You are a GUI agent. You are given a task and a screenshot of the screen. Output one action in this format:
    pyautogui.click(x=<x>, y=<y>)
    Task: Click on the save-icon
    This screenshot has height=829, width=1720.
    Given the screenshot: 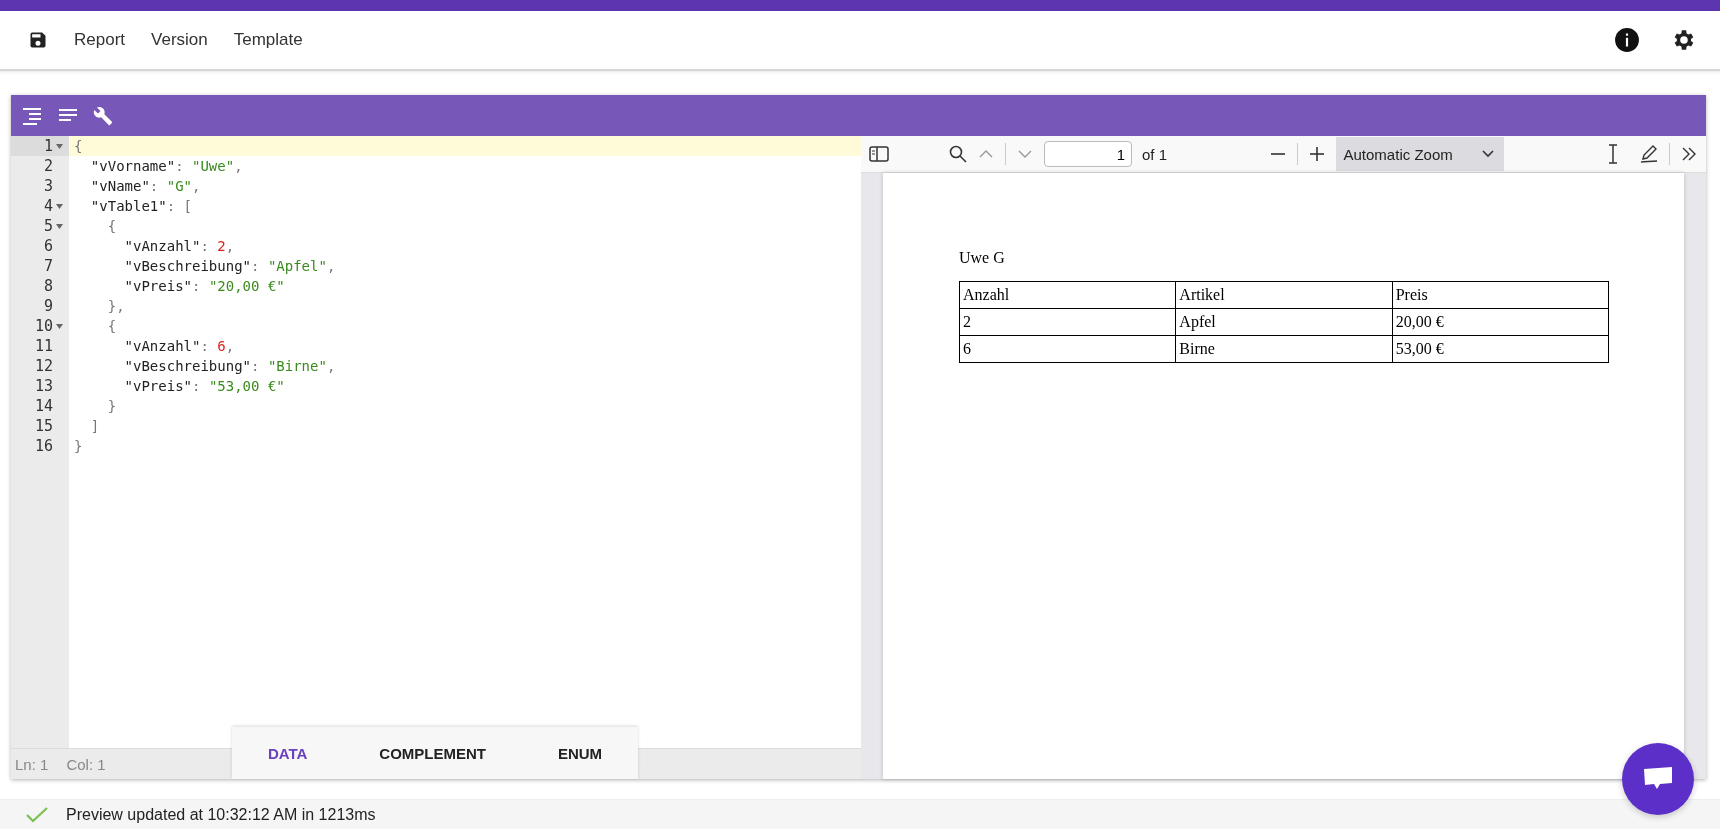 What is the action you would take?
    pyautogui.click(x=38, y=40)
    